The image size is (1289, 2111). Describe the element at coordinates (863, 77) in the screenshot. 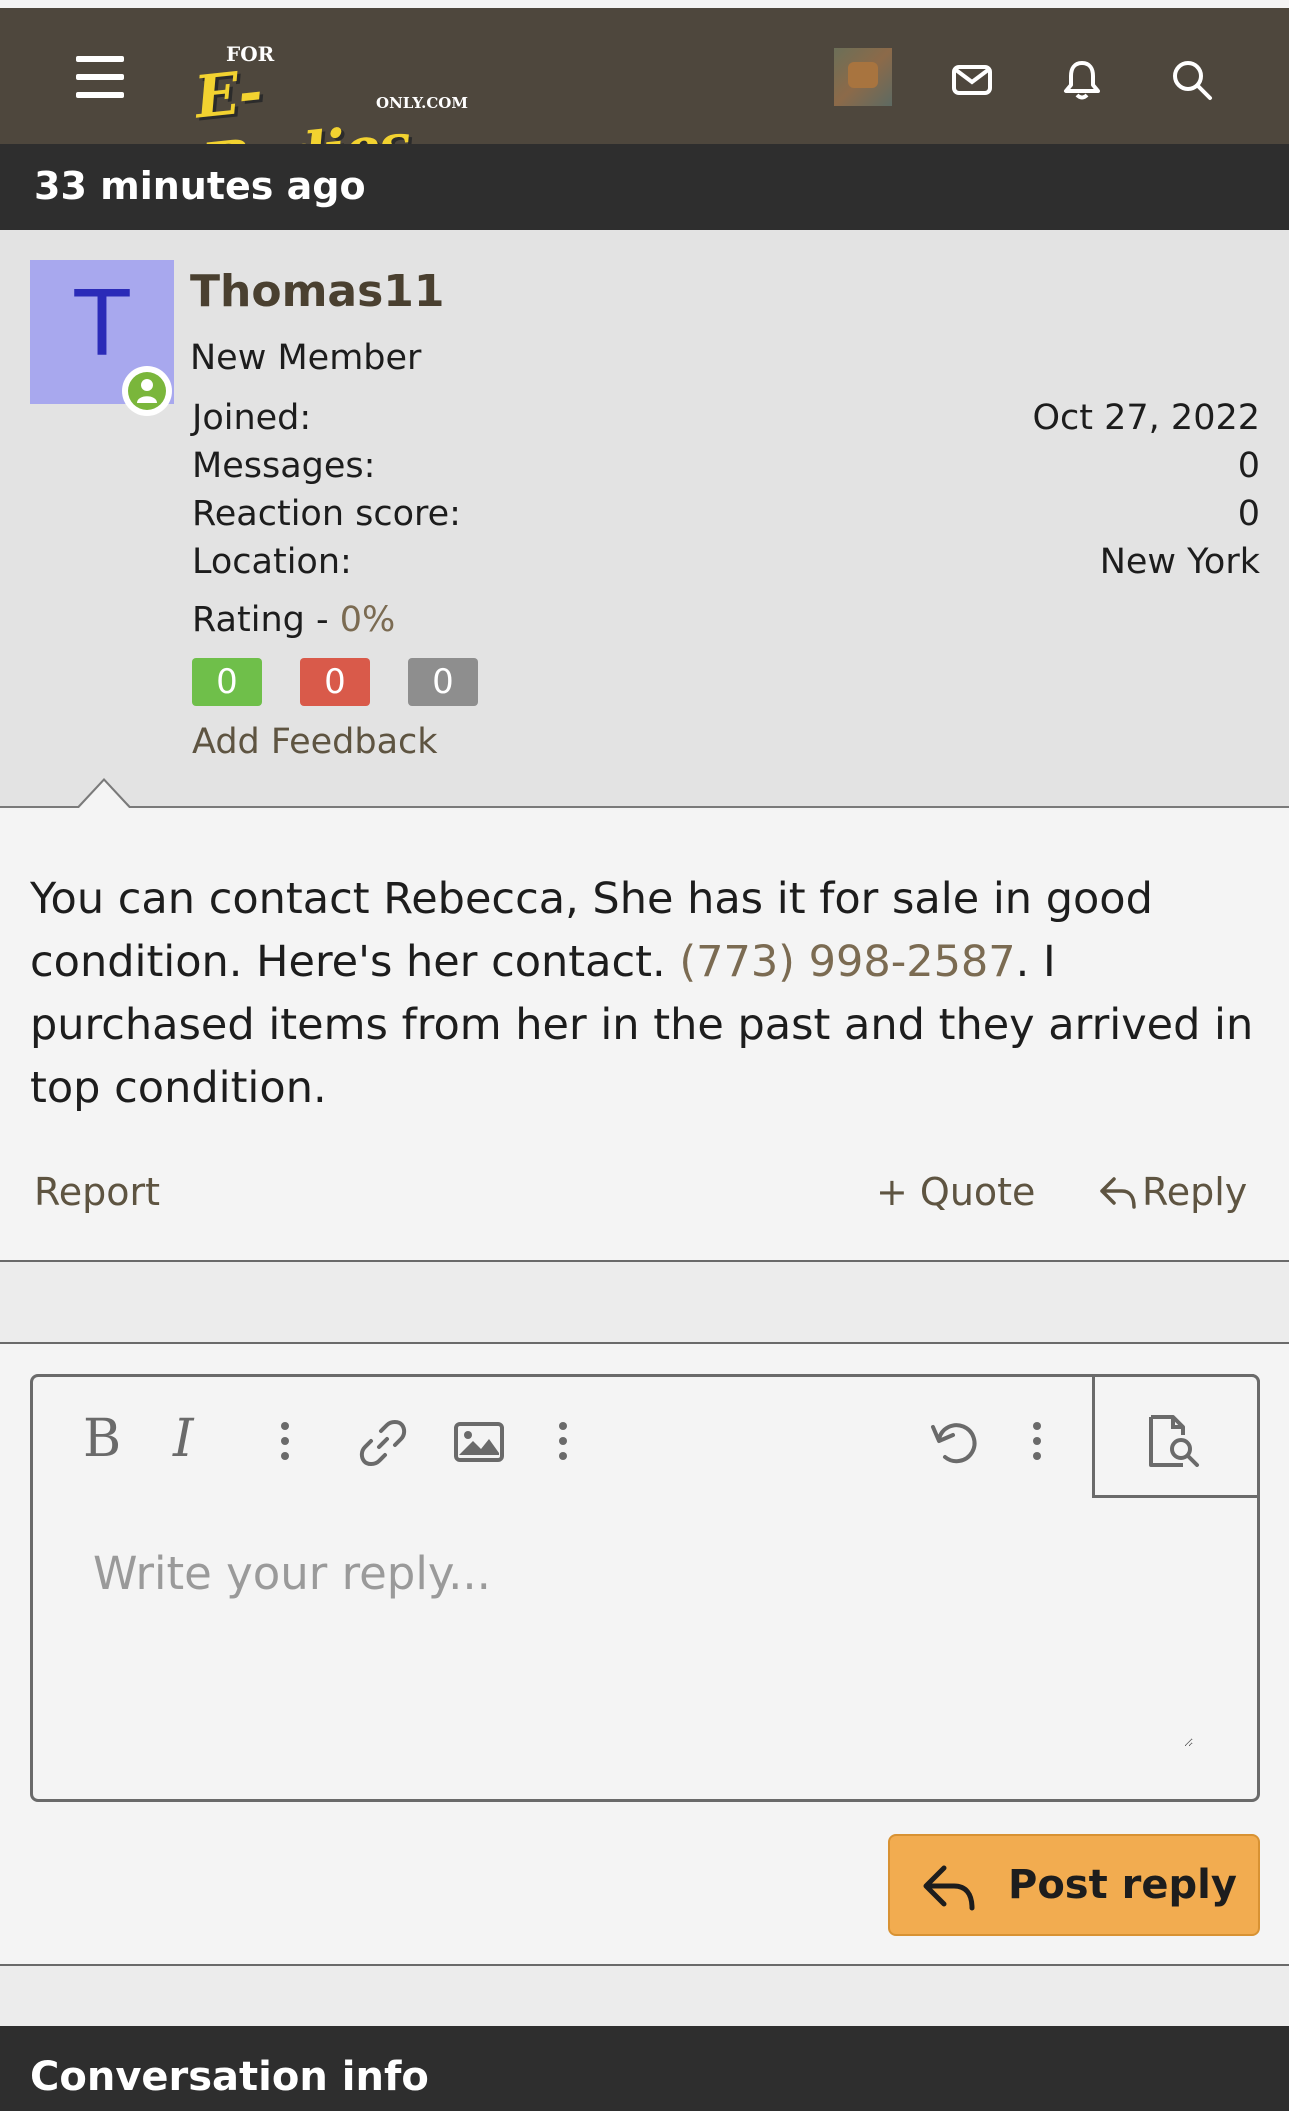

I see `account-avatar` at that location.